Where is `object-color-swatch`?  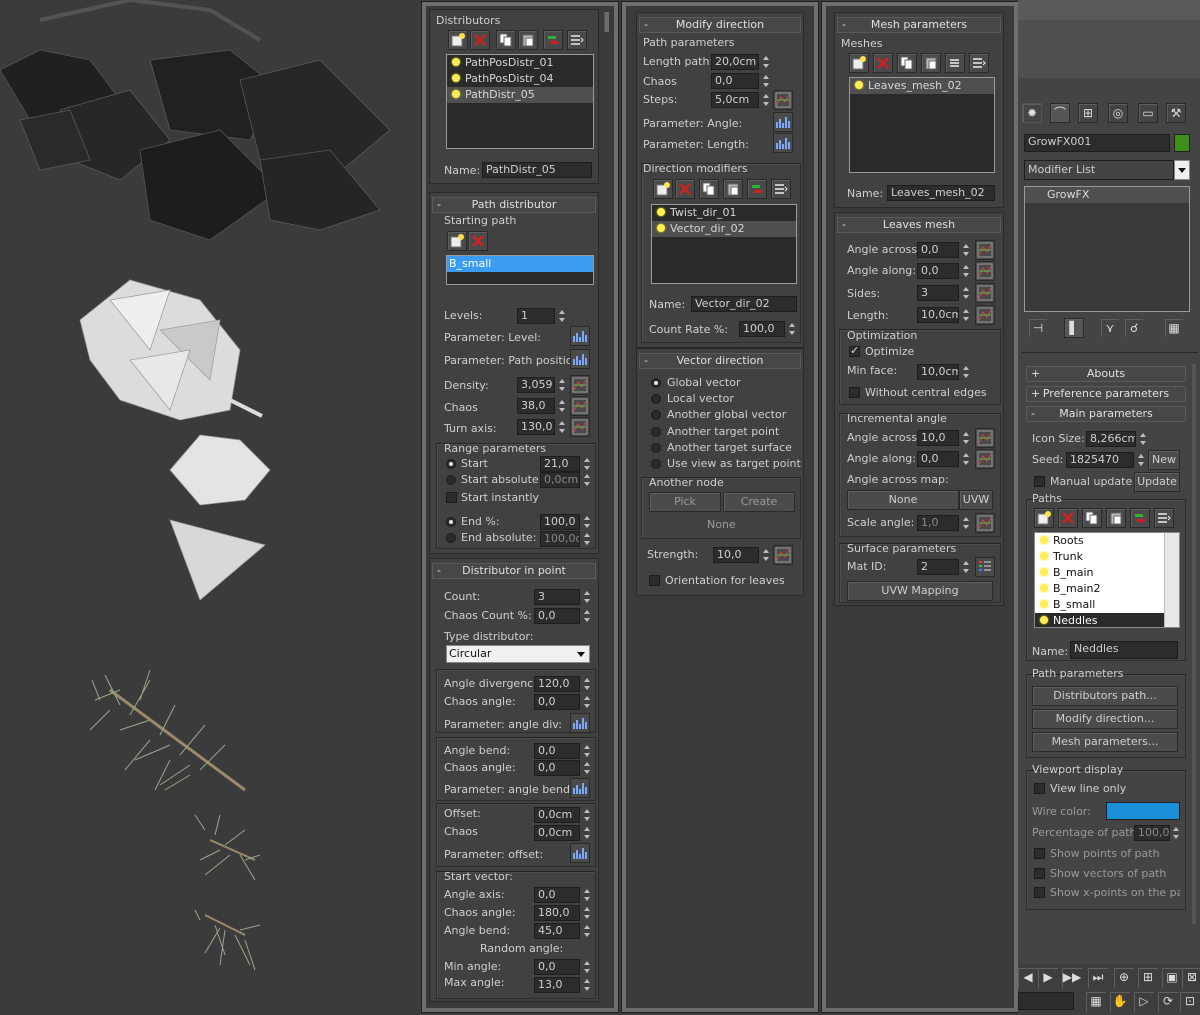 object-color-swatch is located at coordinates (1182, 143).